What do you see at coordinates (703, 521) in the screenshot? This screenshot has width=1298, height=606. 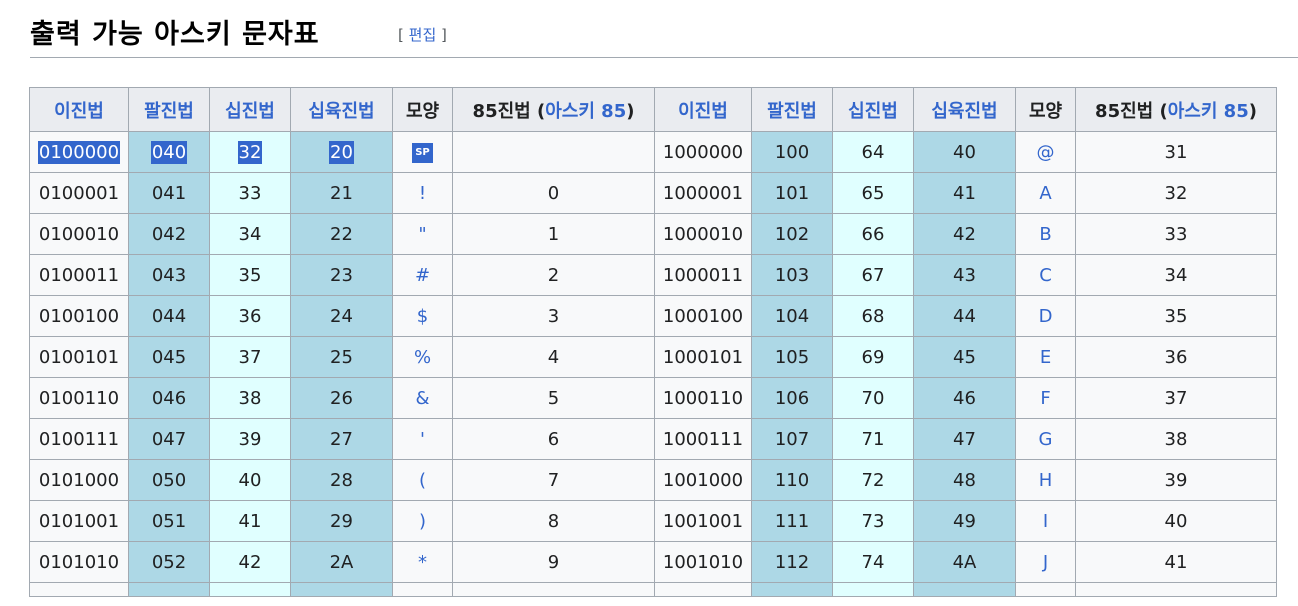 I see `binary-cell: 1001001` at bounding box center [703, 521].